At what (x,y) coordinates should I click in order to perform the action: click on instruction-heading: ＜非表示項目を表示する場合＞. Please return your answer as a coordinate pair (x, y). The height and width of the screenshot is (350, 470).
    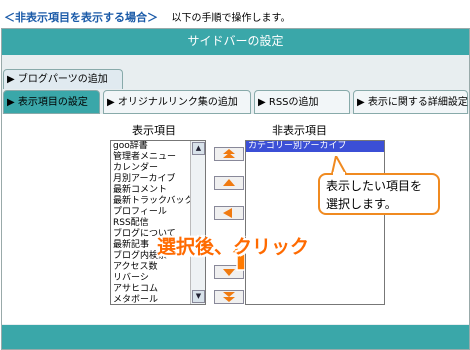
    Looking at the image, I should click on (81, 17).